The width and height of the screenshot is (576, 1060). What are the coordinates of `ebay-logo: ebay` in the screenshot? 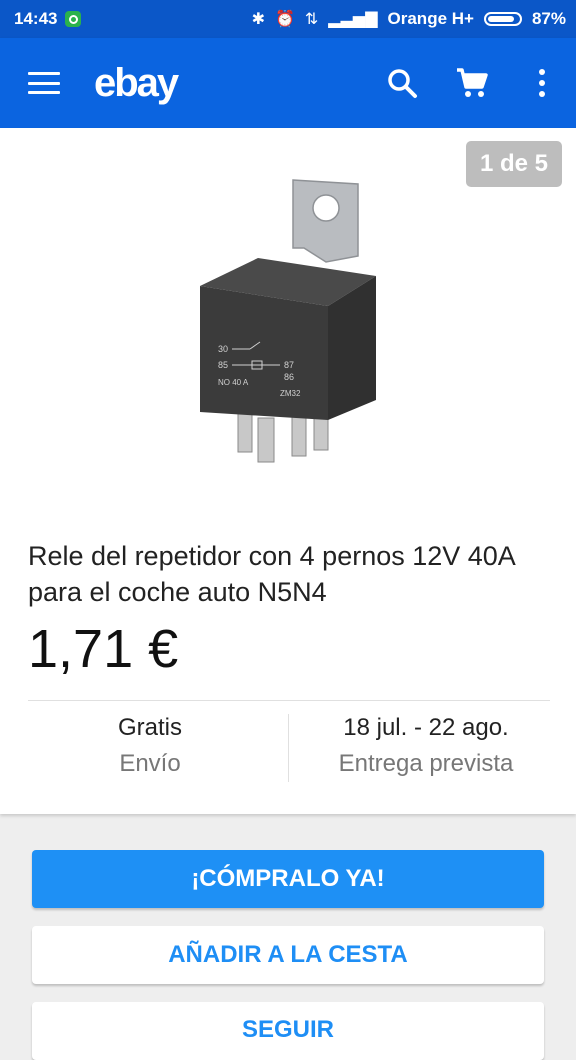 It's located at (136, 83).